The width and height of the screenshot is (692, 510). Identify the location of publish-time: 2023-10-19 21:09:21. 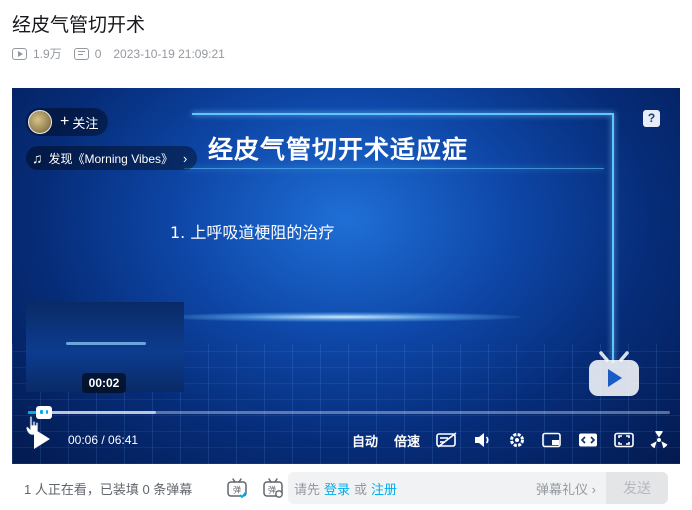
(169, 53).